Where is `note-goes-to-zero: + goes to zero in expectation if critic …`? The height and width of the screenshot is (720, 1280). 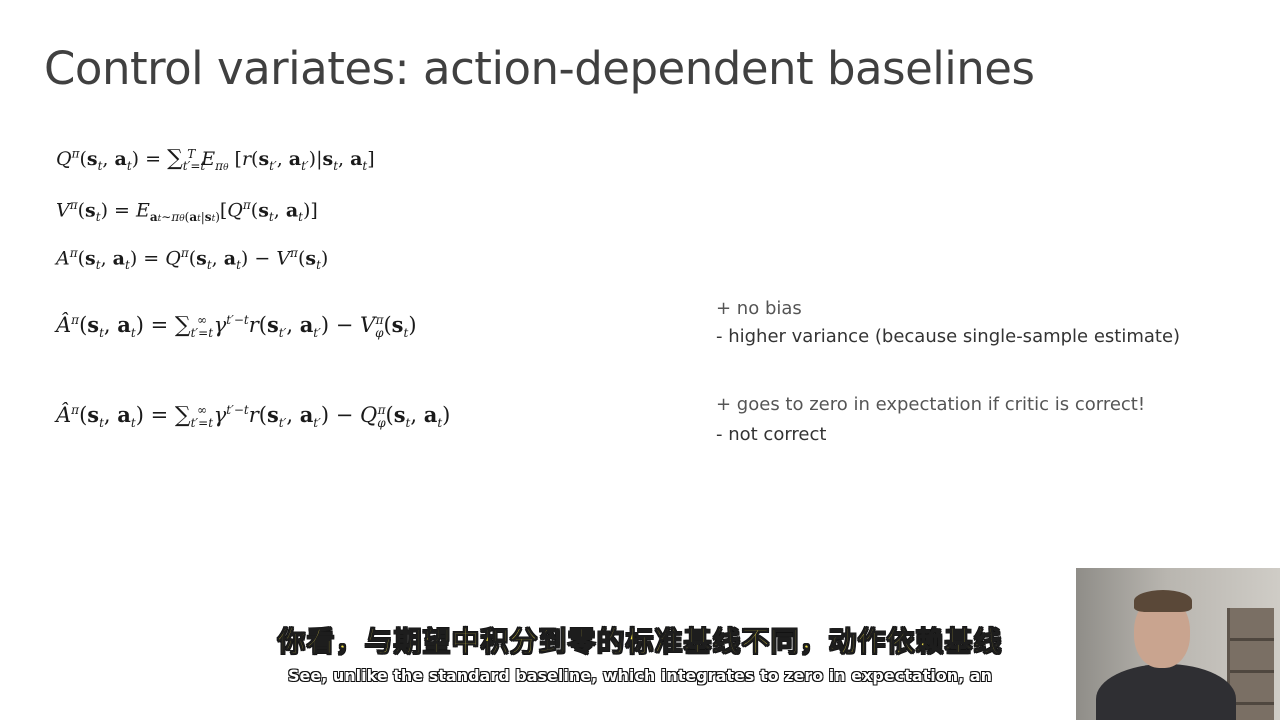
note-goes-to-zero: + goes to zero in expectation if critic … is located at coordinates (931, 404).